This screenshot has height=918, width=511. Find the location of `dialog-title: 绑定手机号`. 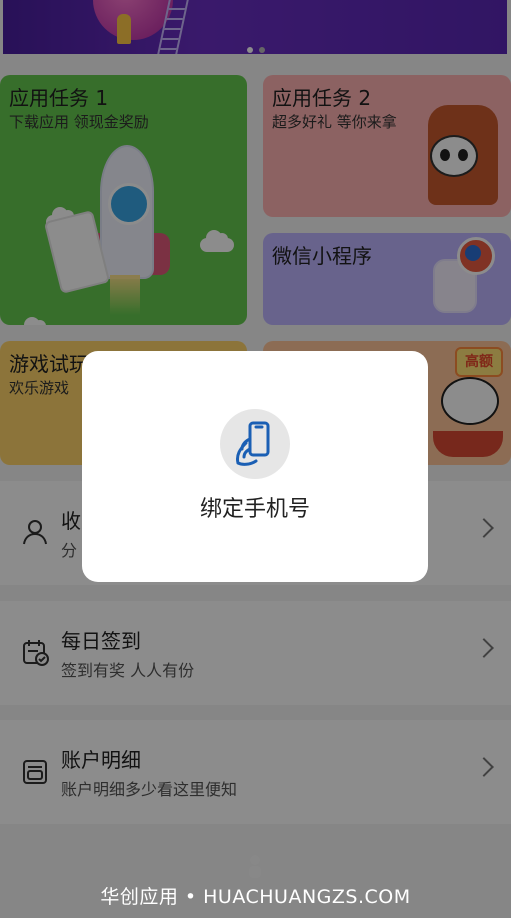

dialog-title: 绑定手机号 is located at coordinates (254, 509).